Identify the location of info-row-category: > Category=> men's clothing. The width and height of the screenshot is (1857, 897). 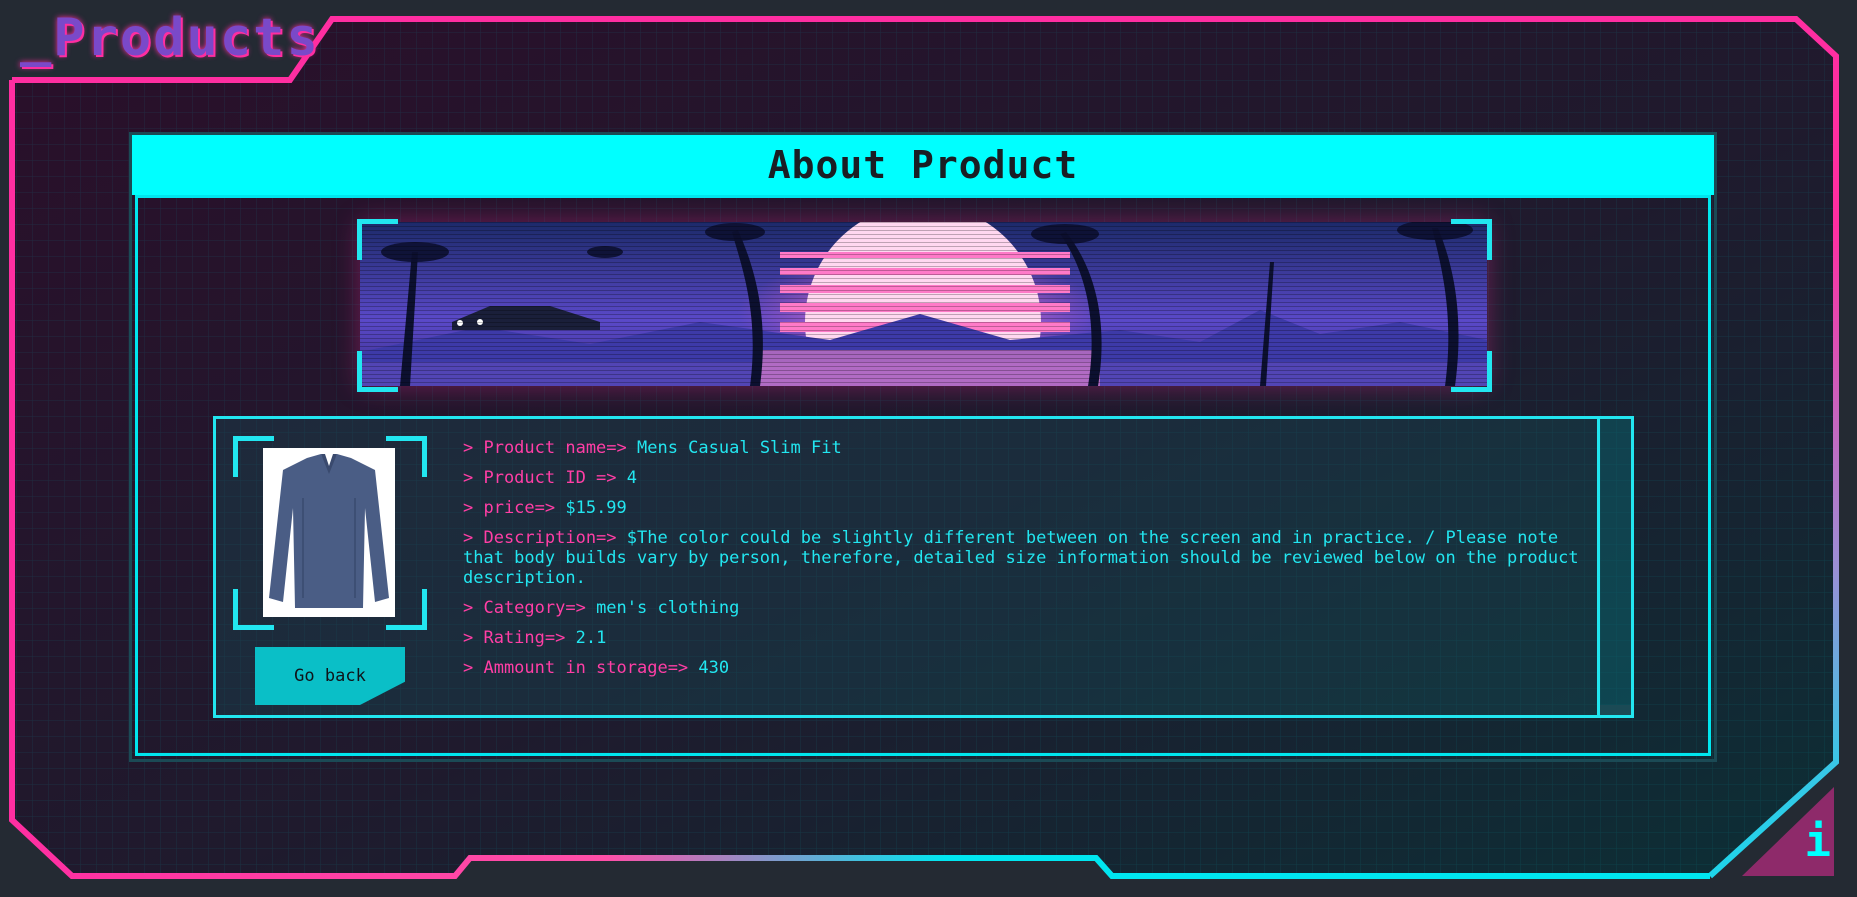
(1023, 608).